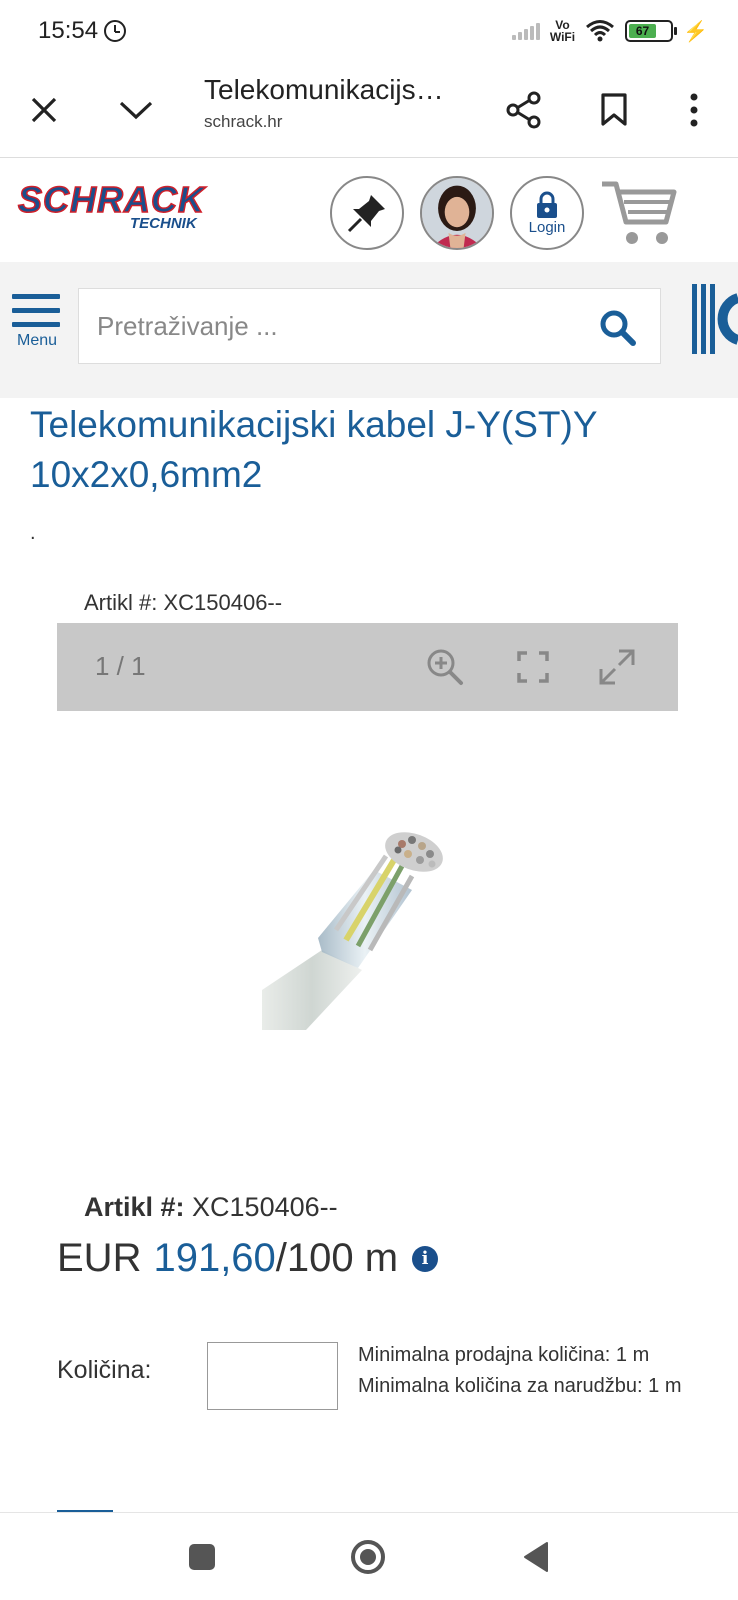 This screenshot has width=738, height=1600. What do you see at coordinates (425, 1258) in the screenshot?
I see `info-icon: i` at bounding box center [425, 1258].